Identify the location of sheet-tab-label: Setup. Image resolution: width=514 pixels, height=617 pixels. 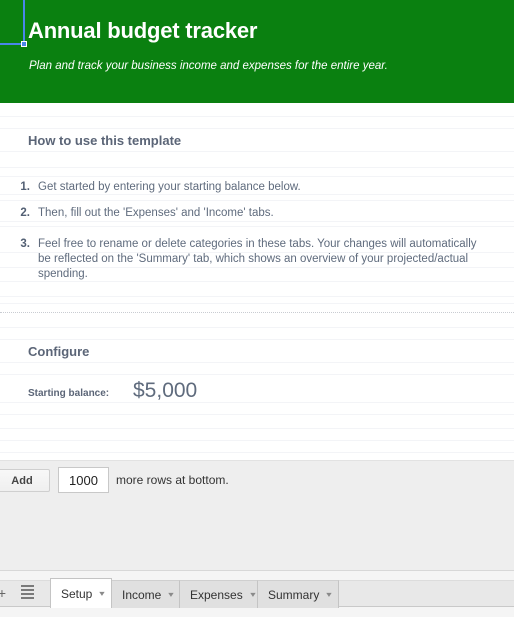
(77, 593).